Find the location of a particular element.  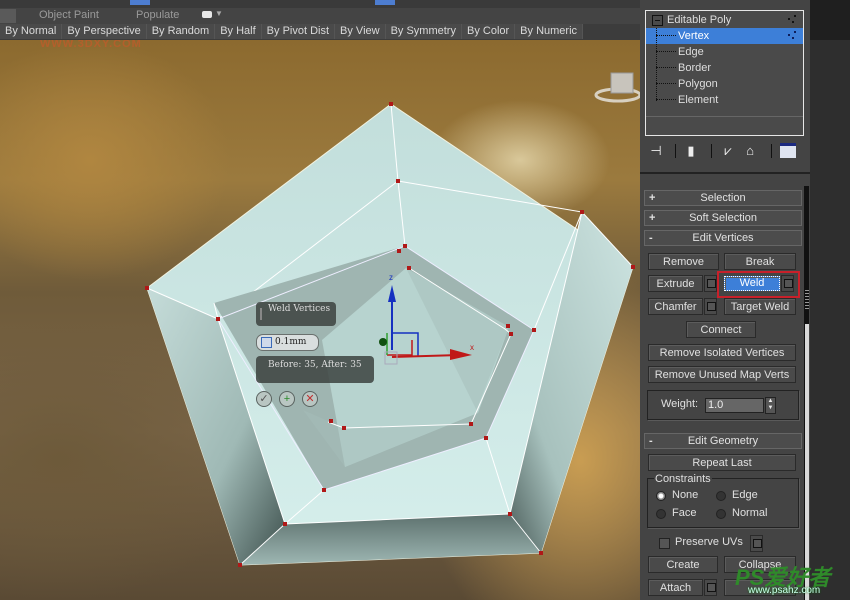

remove-modifier-icon: ⌂ is located at coordinates (750, 151).